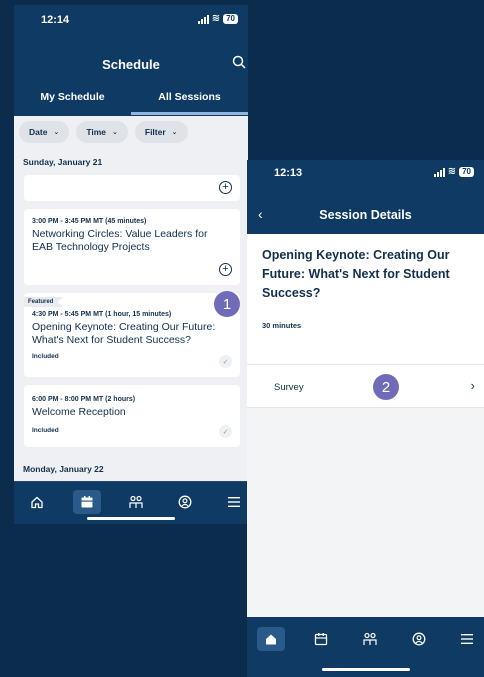 This screenshot has height=677, width=484. What do you see at coordinates (365, 215) in the screenshot?
I see `page-title: Session Details` at bounding box center [365, 215].